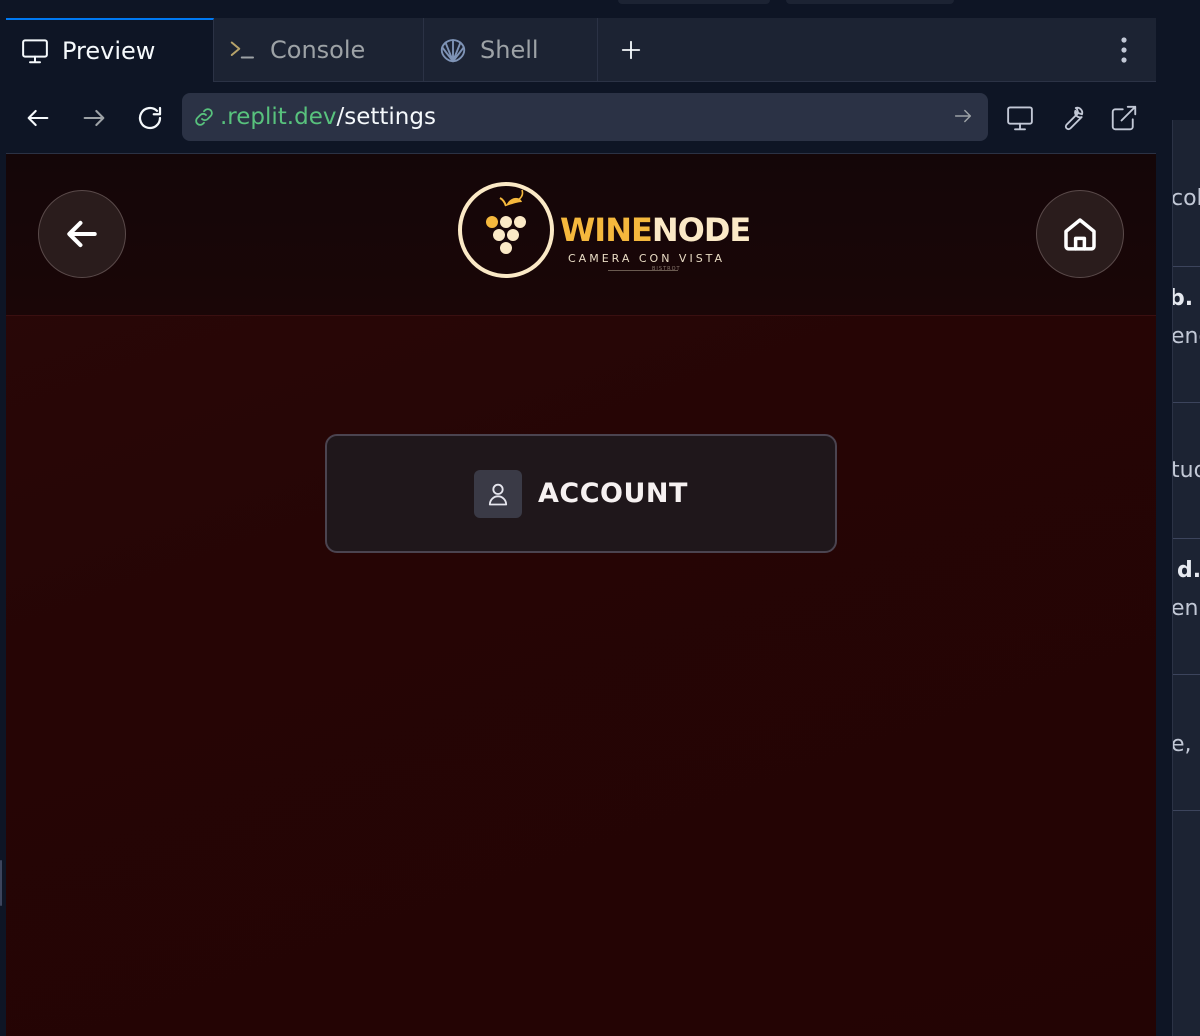  I want to click on external-link-icon, so click(1124, 118).